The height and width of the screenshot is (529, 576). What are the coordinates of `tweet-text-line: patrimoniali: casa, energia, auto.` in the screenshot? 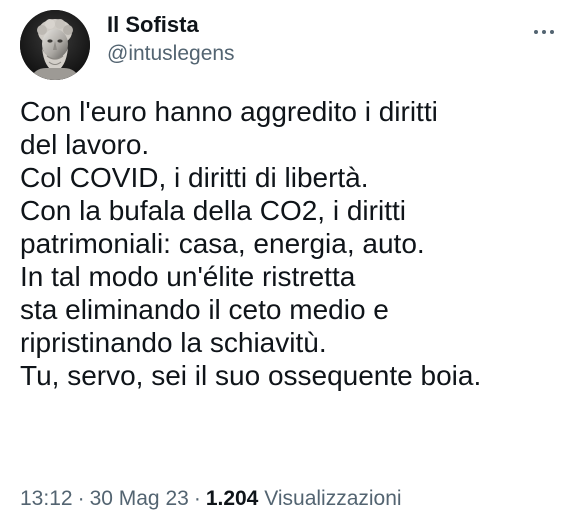 It's located at (222, 243).